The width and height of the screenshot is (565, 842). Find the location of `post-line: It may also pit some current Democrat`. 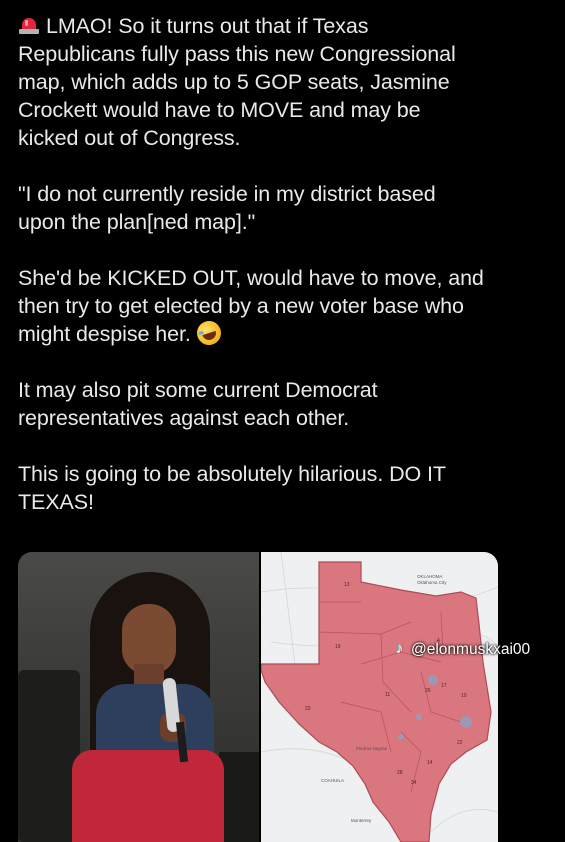

post-line: It may also pit some current Democrat is located at coordinates (198, 390).